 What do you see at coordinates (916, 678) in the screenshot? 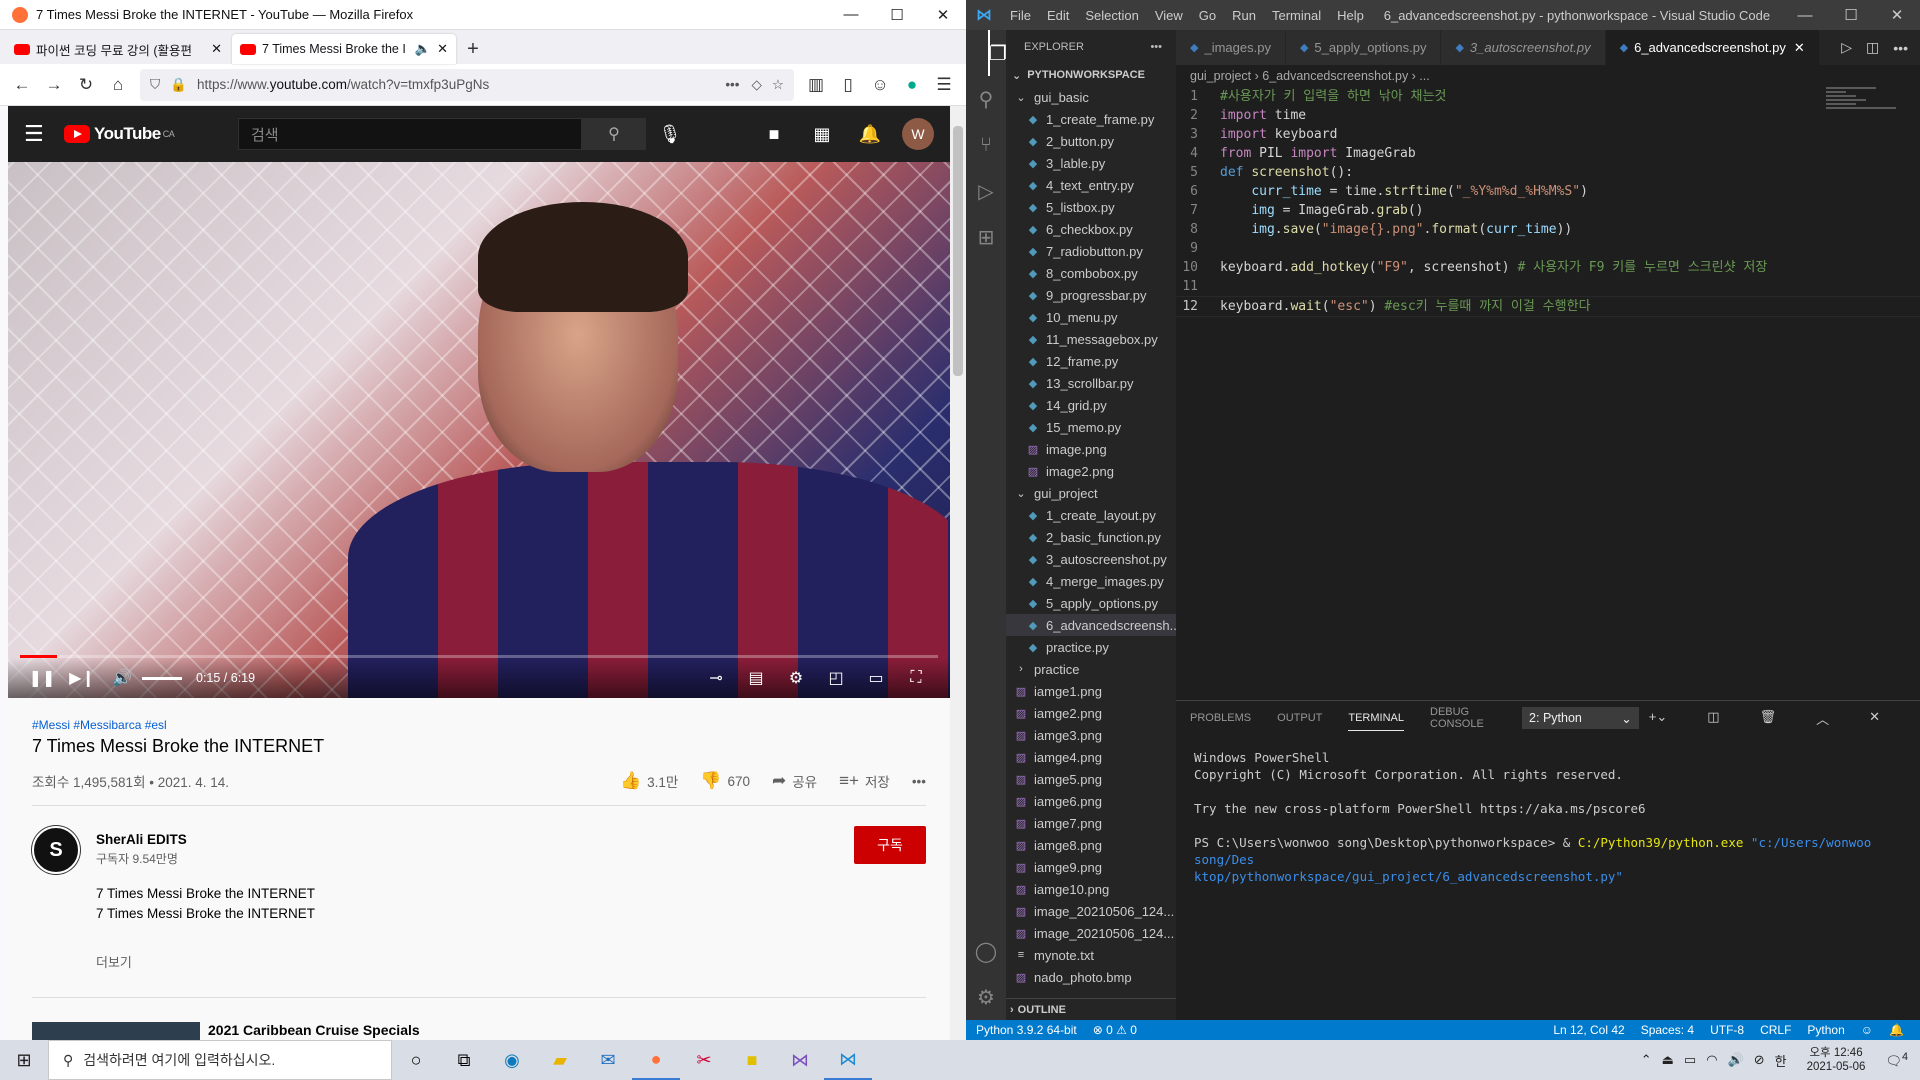
I see `fullscreen-icon: ⛶` at bounding box center [916, 678].